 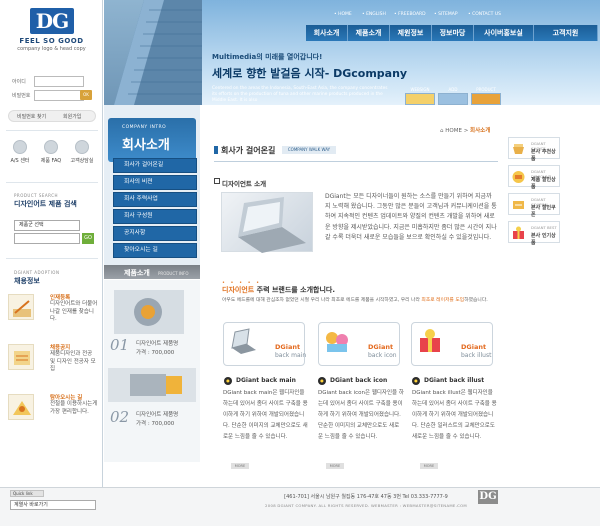 What do you see at coordinates (120, 417) in the screenshot?
I see `product-number: 02` at bounding box center [120, 417].